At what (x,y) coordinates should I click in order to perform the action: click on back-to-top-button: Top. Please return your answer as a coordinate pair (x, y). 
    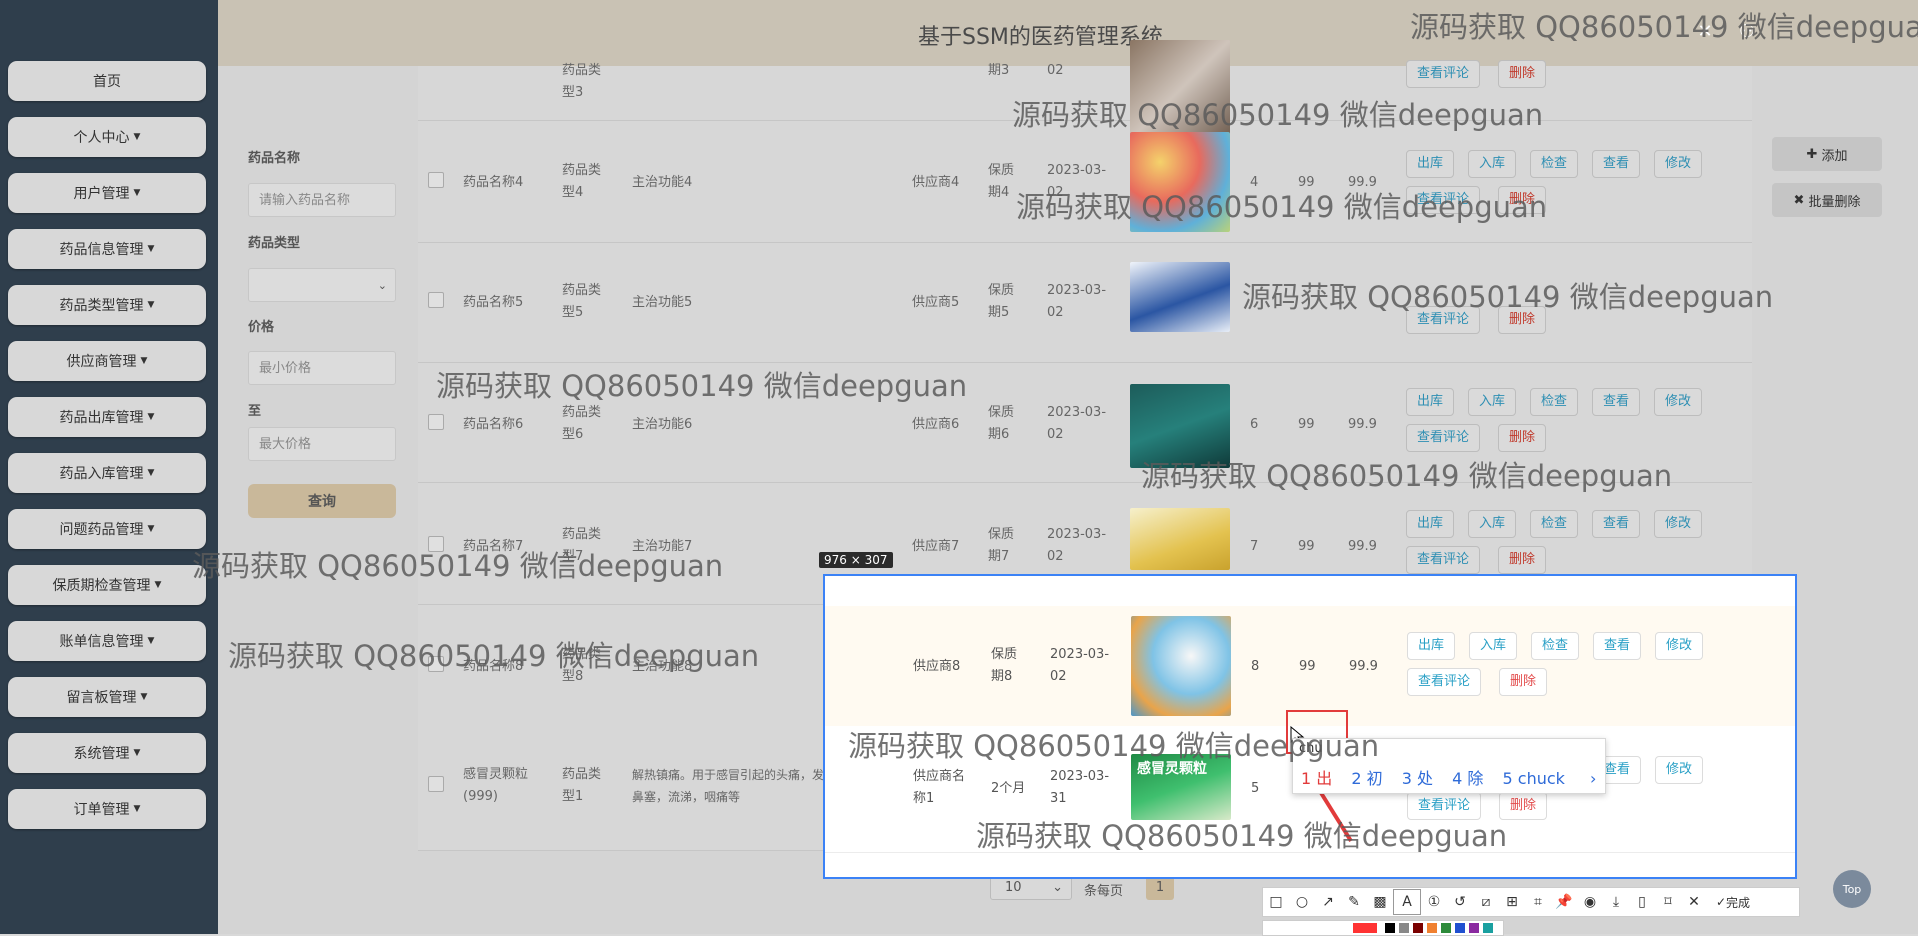
    Looking at the image, I should click on (1852, 889).